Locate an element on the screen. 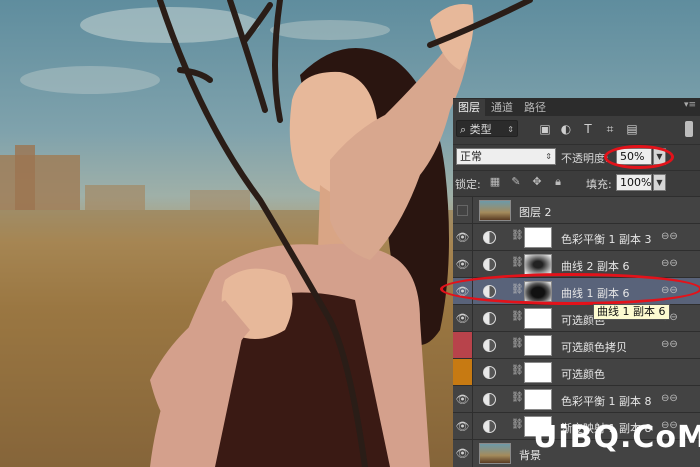 This screenshot has height=467, width=700. opacity-input: 50% is located at coordinates (634, 156).